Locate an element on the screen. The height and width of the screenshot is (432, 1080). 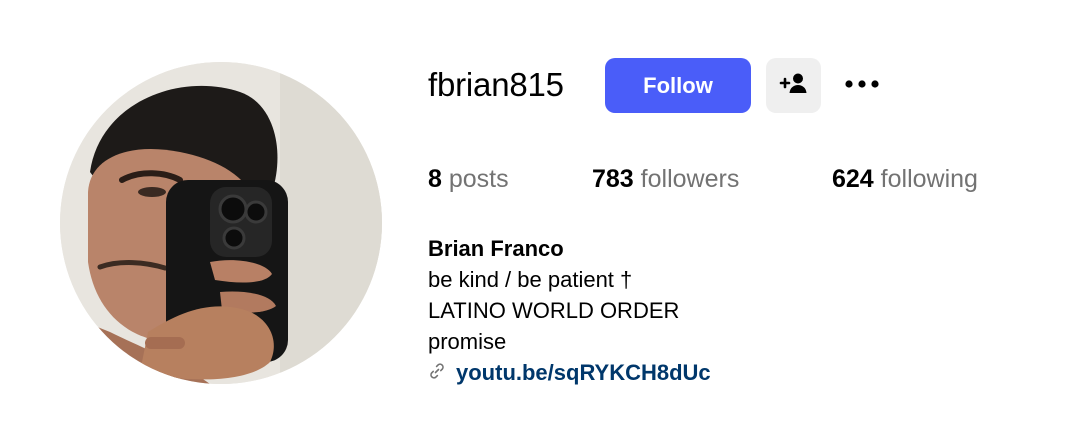
bio-line-2: LATINO WORLD ORDER is located at coordinates (554, 310).